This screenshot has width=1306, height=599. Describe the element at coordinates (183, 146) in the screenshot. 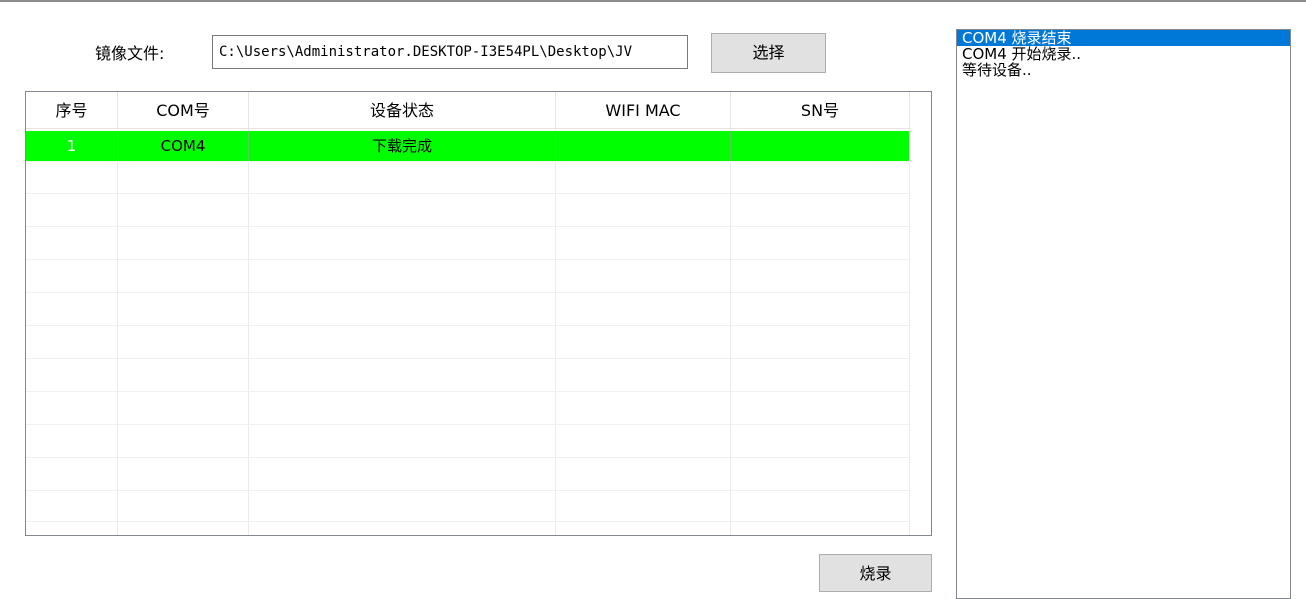

I see `cell-com: COM4` at that location.